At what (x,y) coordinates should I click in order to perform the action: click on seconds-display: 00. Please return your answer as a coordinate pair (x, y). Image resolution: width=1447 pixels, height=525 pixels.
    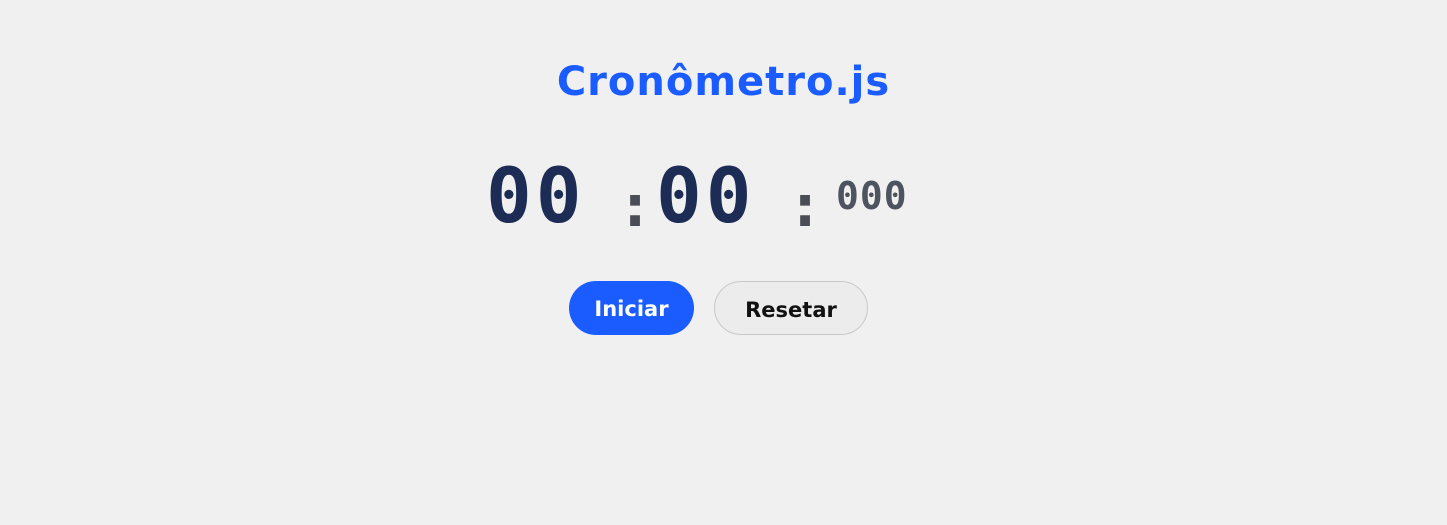
    Looking at the image, I should click on (706, 195).